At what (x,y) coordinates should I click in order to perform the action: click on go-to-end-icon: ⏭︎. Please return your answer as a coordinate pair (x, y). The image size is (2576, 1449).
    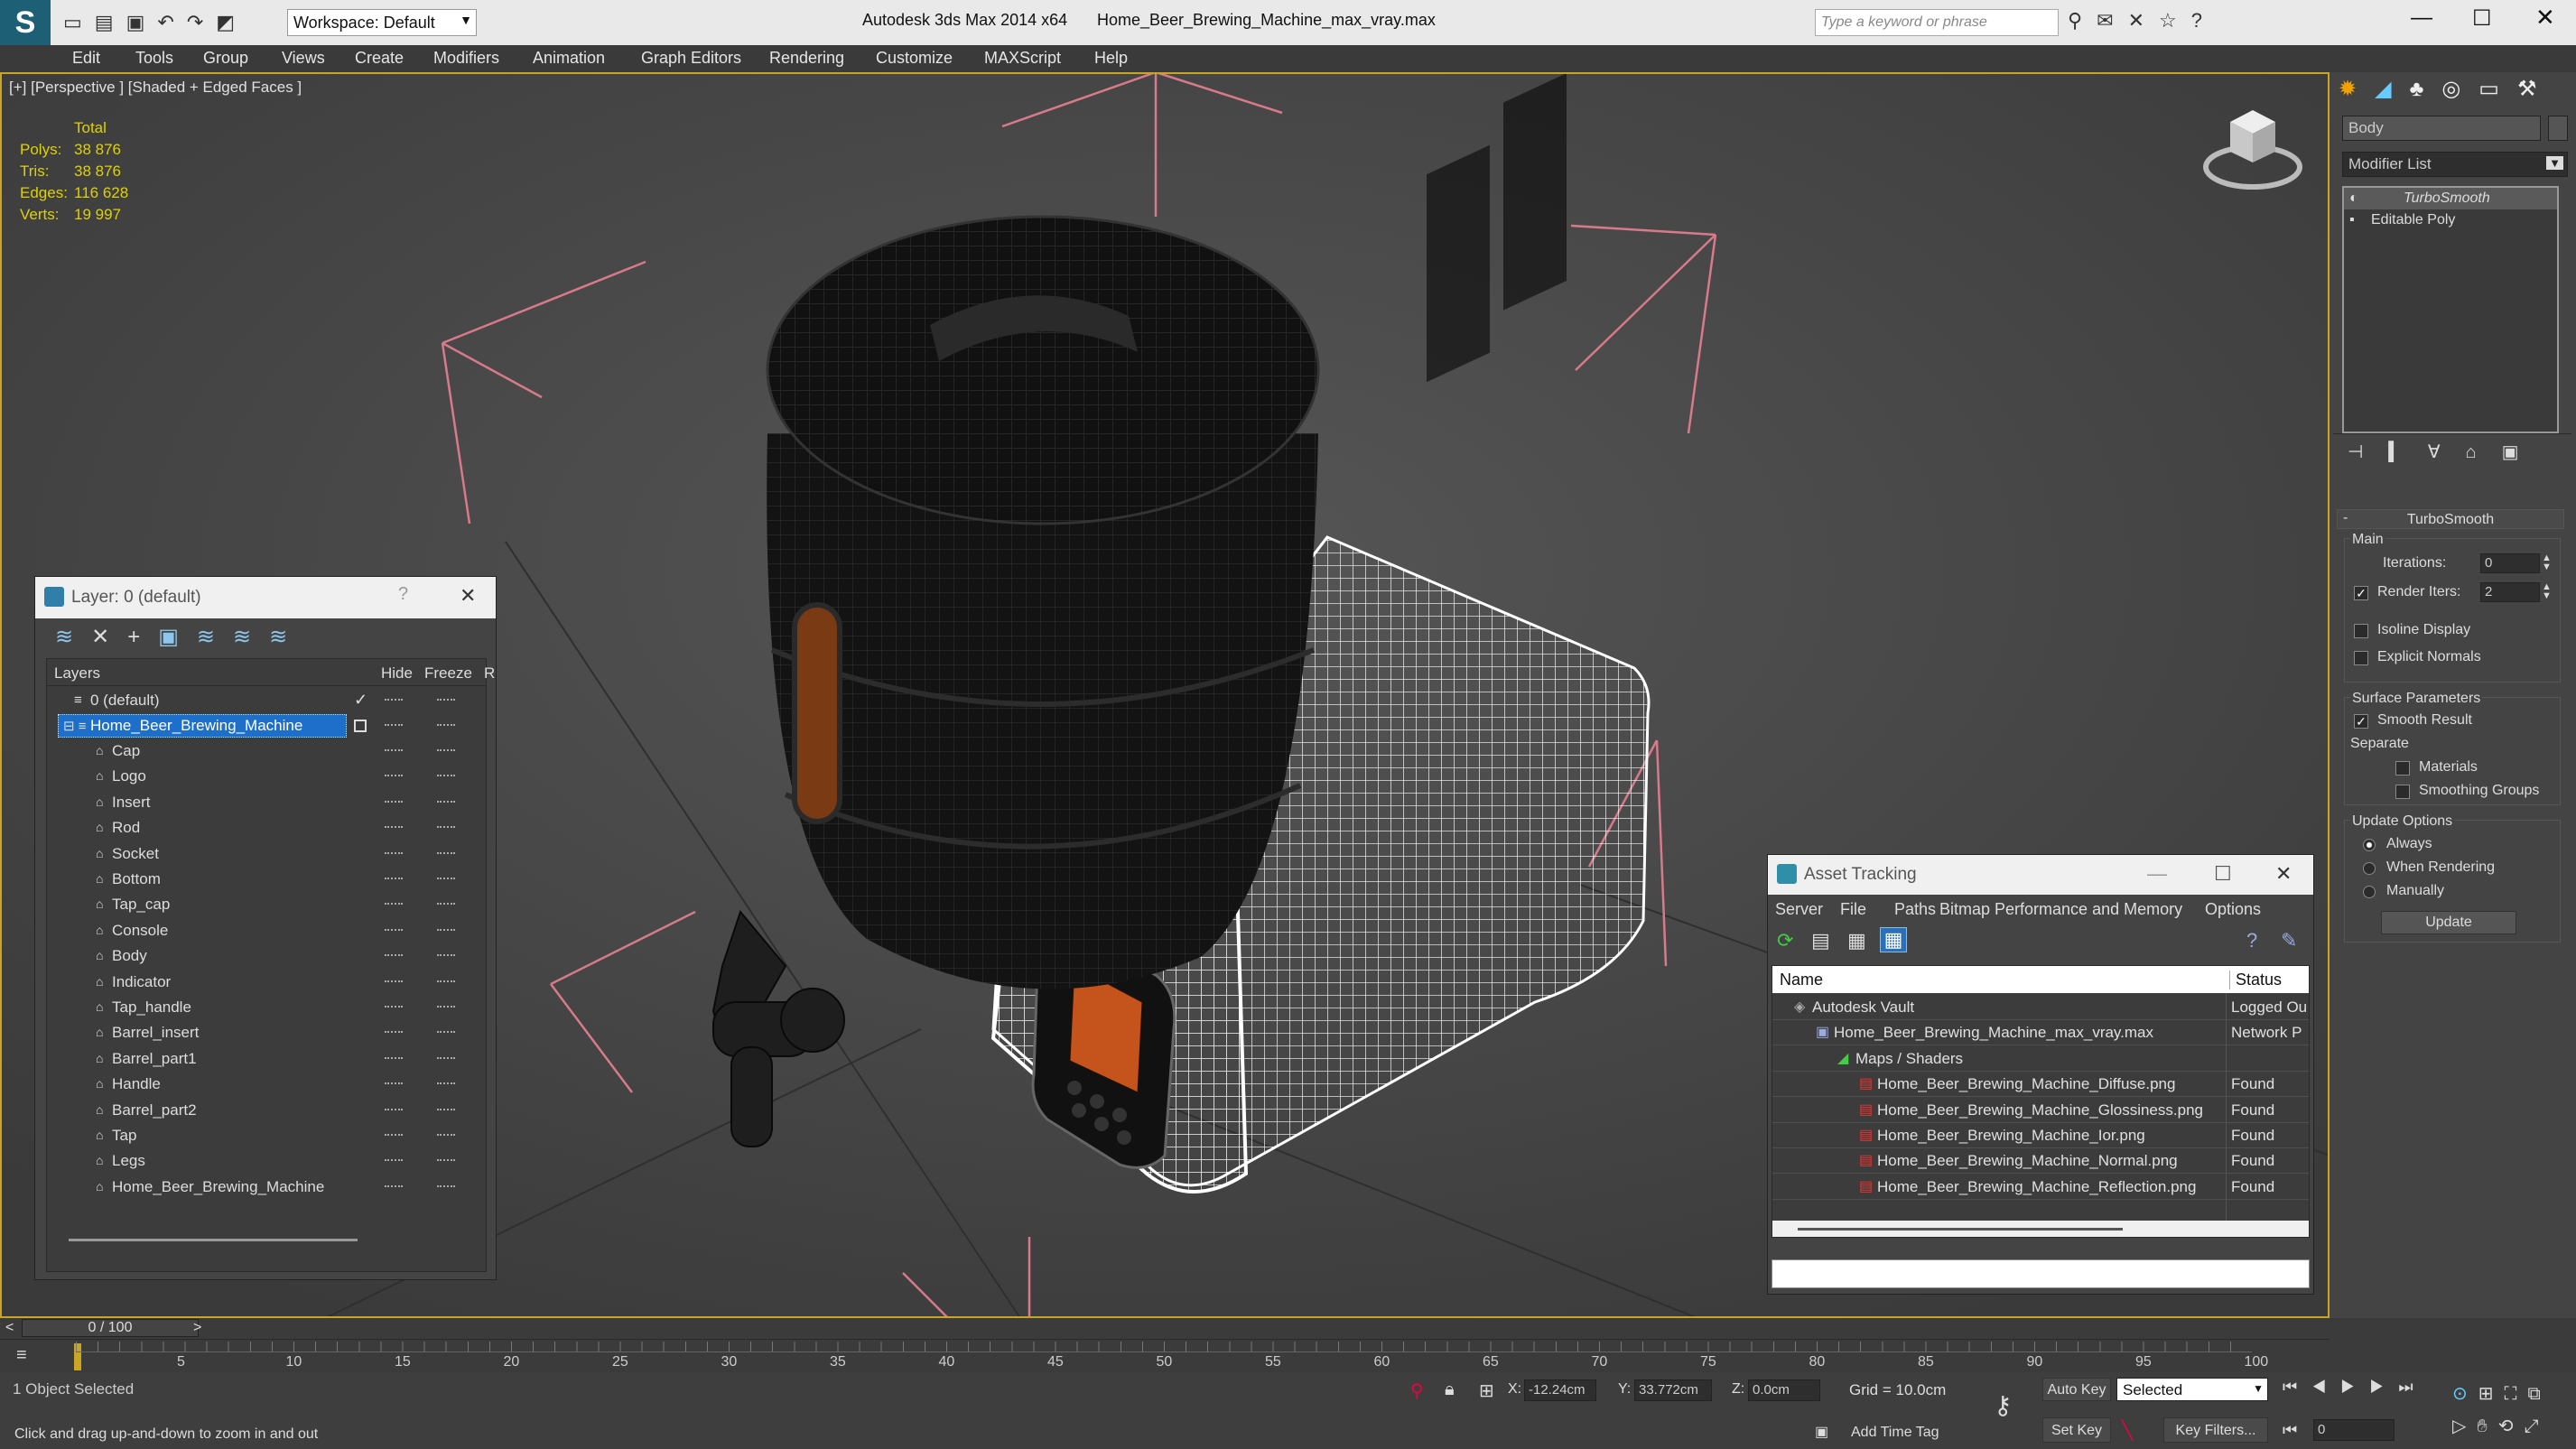
    Looking at the image, I should click on (2412, 1387).